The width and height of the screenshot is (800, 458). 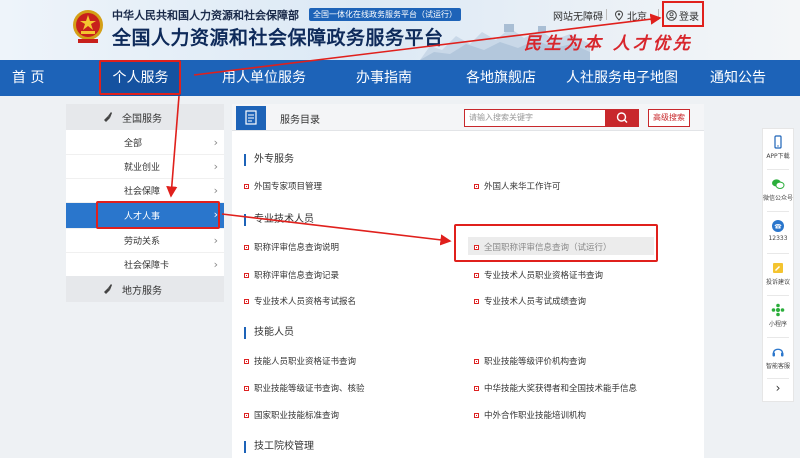 What do you see at coordinates (778, 142) in the screenshot?
I see `mobile-phone-icon` at bounding box center [778, 142].